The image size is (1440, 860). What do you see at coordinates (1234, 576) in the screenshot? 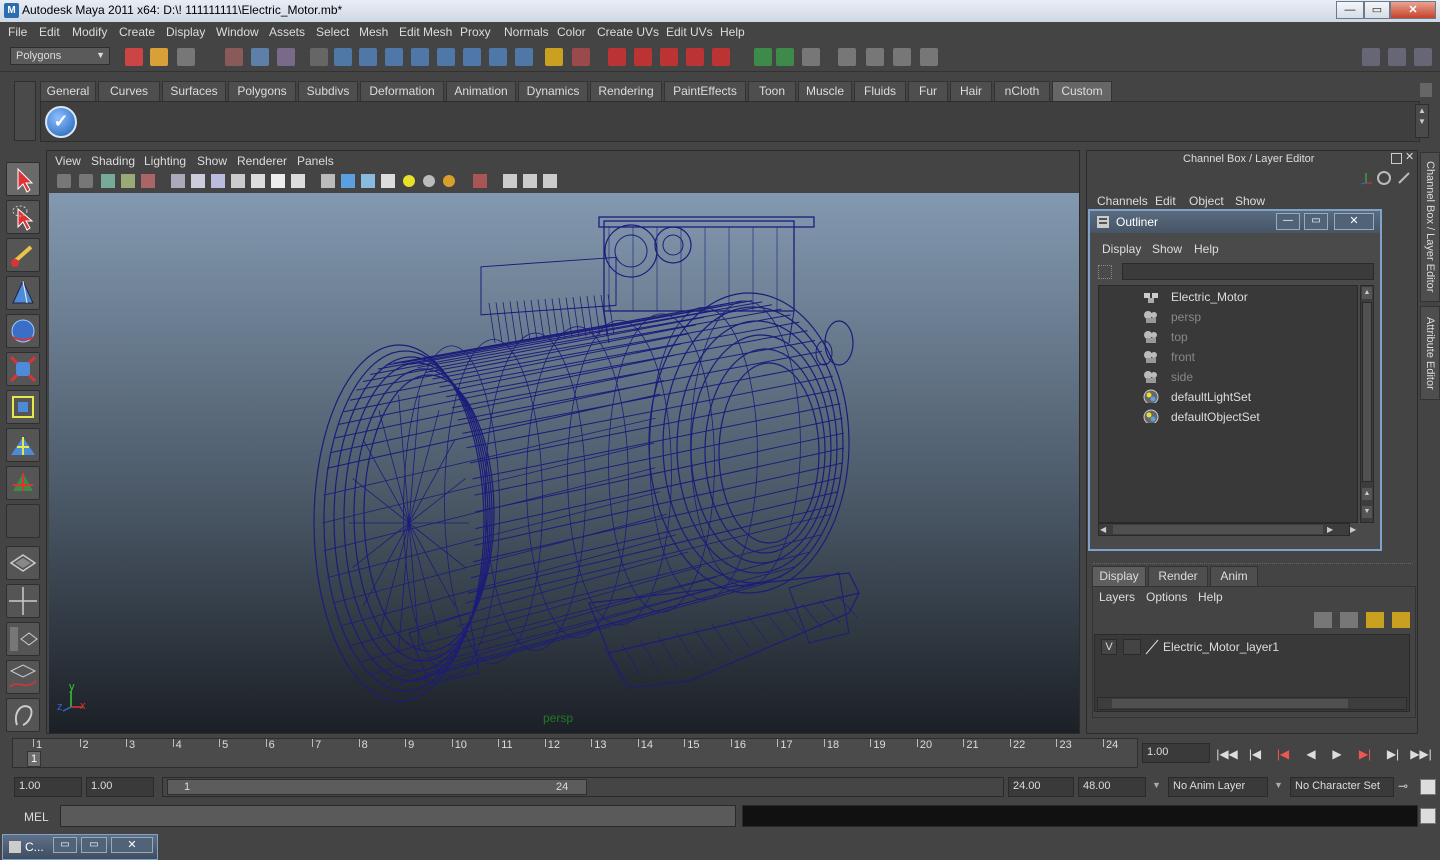
I see `layer-tab-anim: Anim` at bounding box center [1234, 576].